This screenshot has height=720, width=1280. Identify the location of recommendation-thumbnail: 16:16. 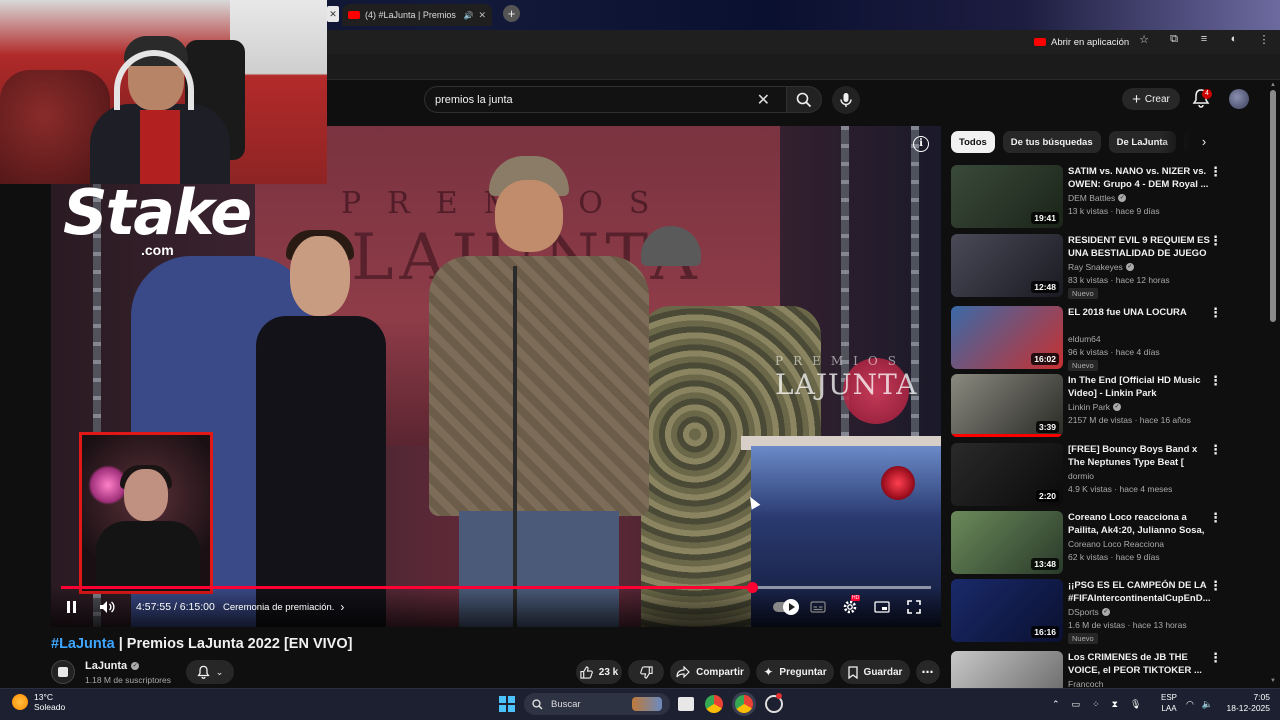
(1007, 610).